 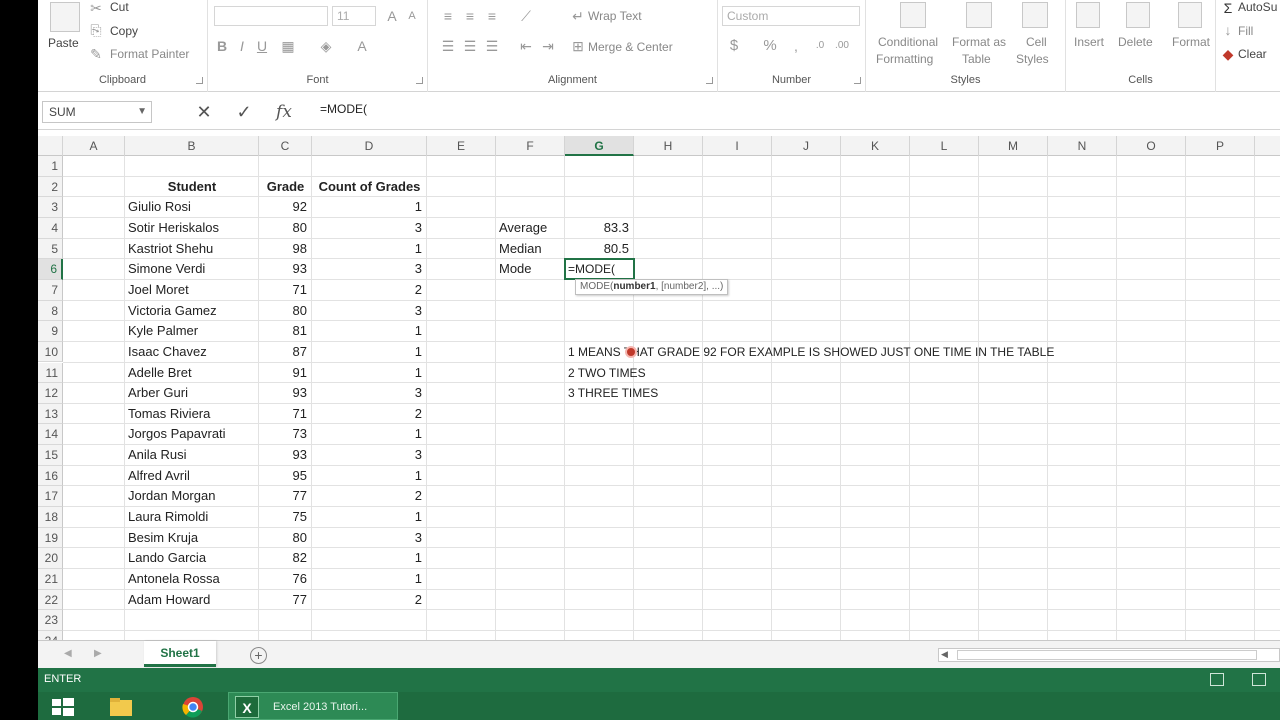 I want to click on scroll-left-arrow-icon: ◀, so click(x=944, y=654).